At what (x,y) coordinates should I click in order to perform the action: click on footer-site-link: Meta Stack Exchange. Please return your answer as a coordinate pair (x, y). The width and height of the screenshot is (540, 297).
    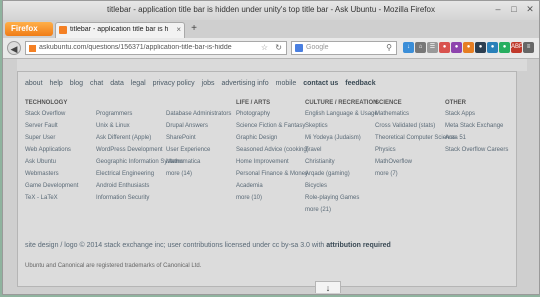
    Looking at the image, I should click on (489, 126).